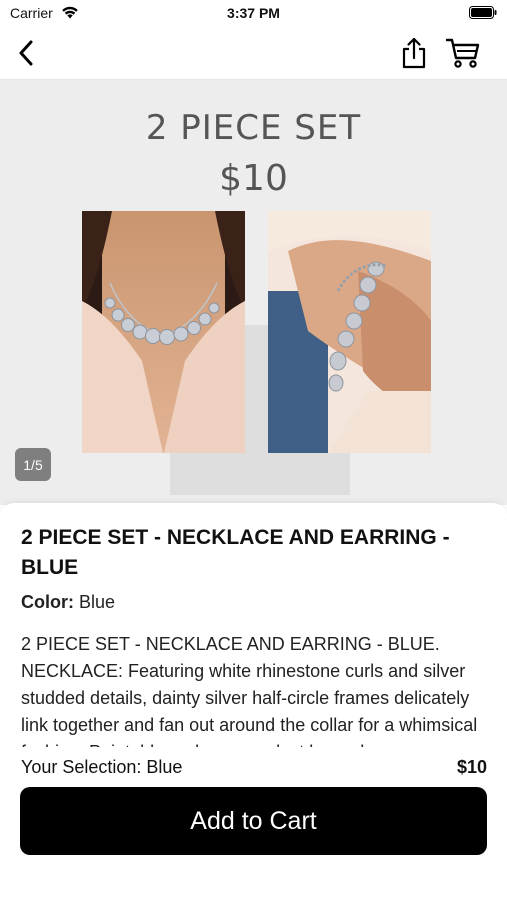 Image resolution: width=507 pixels, height=900 pixels. Describe the element at coordinates (47, 602) in the screenshot. I see `color-label: Color:` at that location.